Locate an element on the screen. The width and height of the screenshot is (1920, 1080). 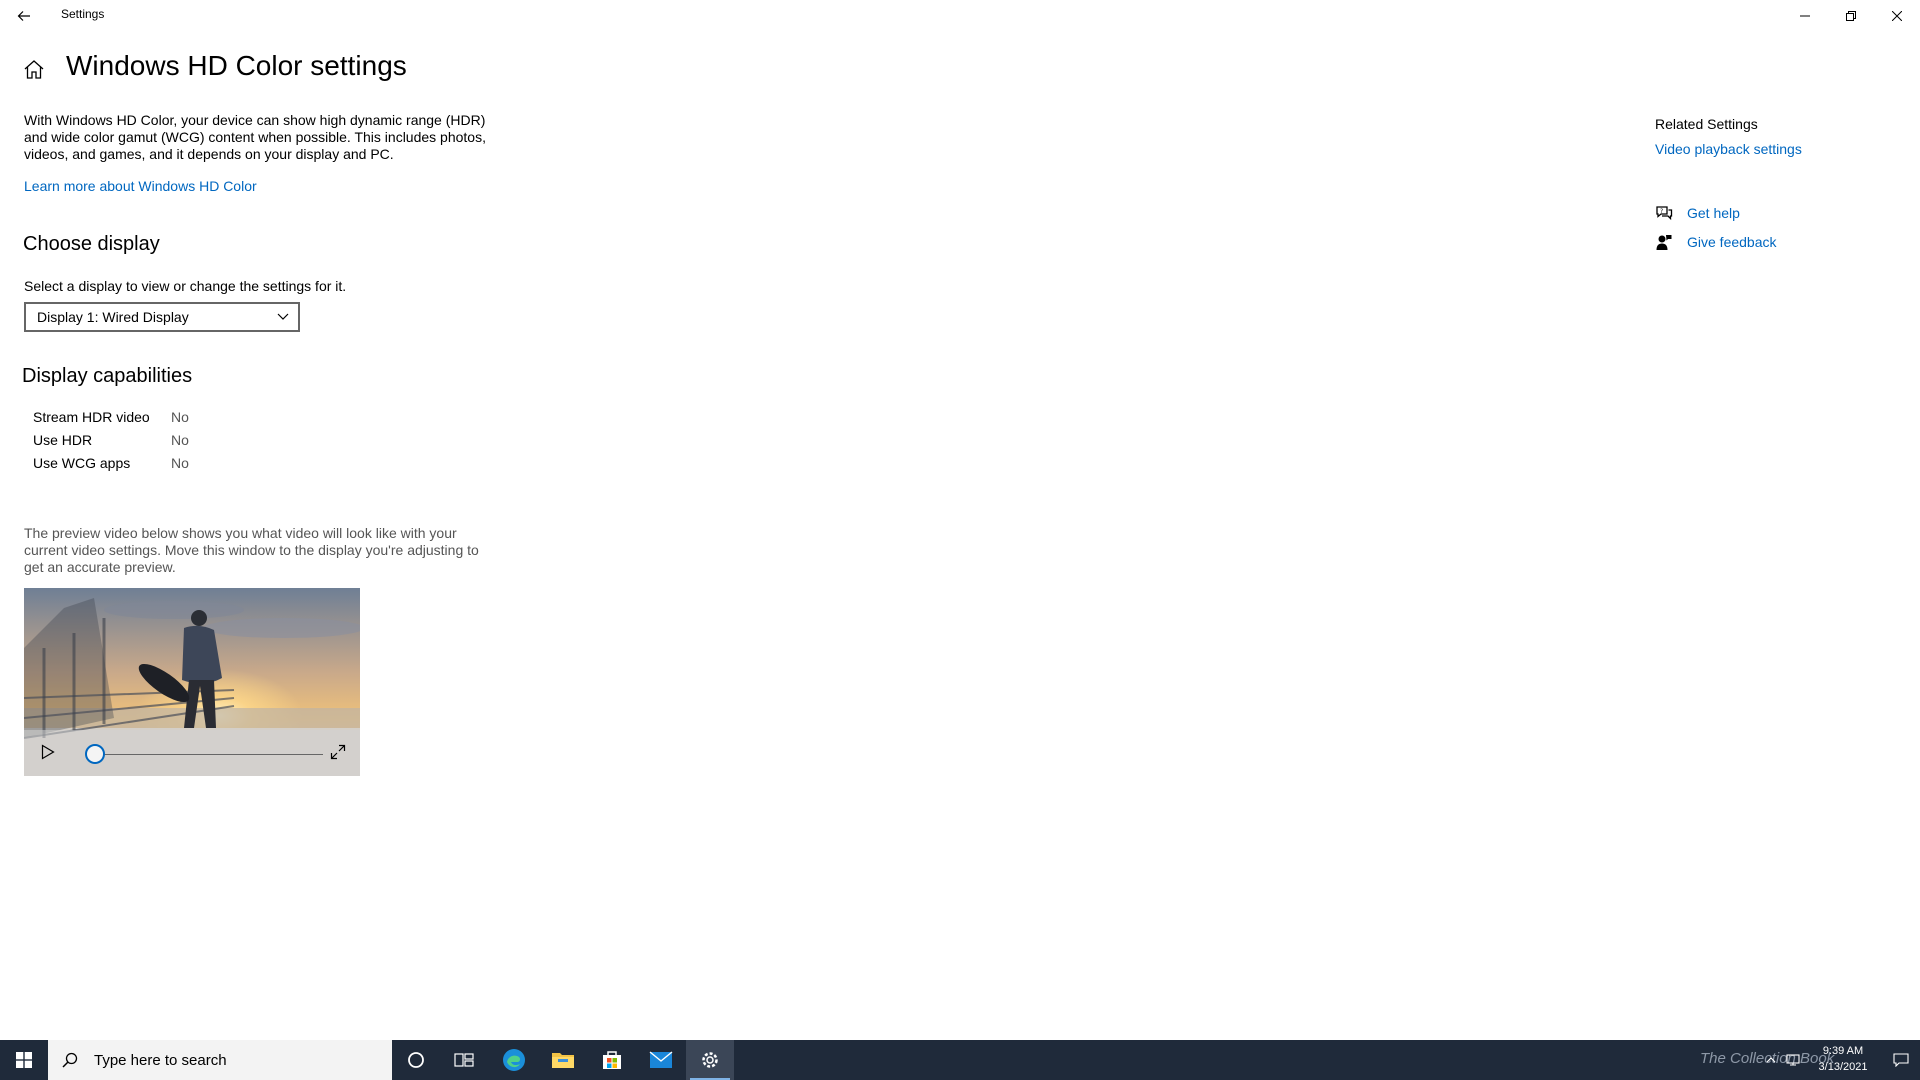
get-help-label: Get help is located at coordinates (1713, 213).